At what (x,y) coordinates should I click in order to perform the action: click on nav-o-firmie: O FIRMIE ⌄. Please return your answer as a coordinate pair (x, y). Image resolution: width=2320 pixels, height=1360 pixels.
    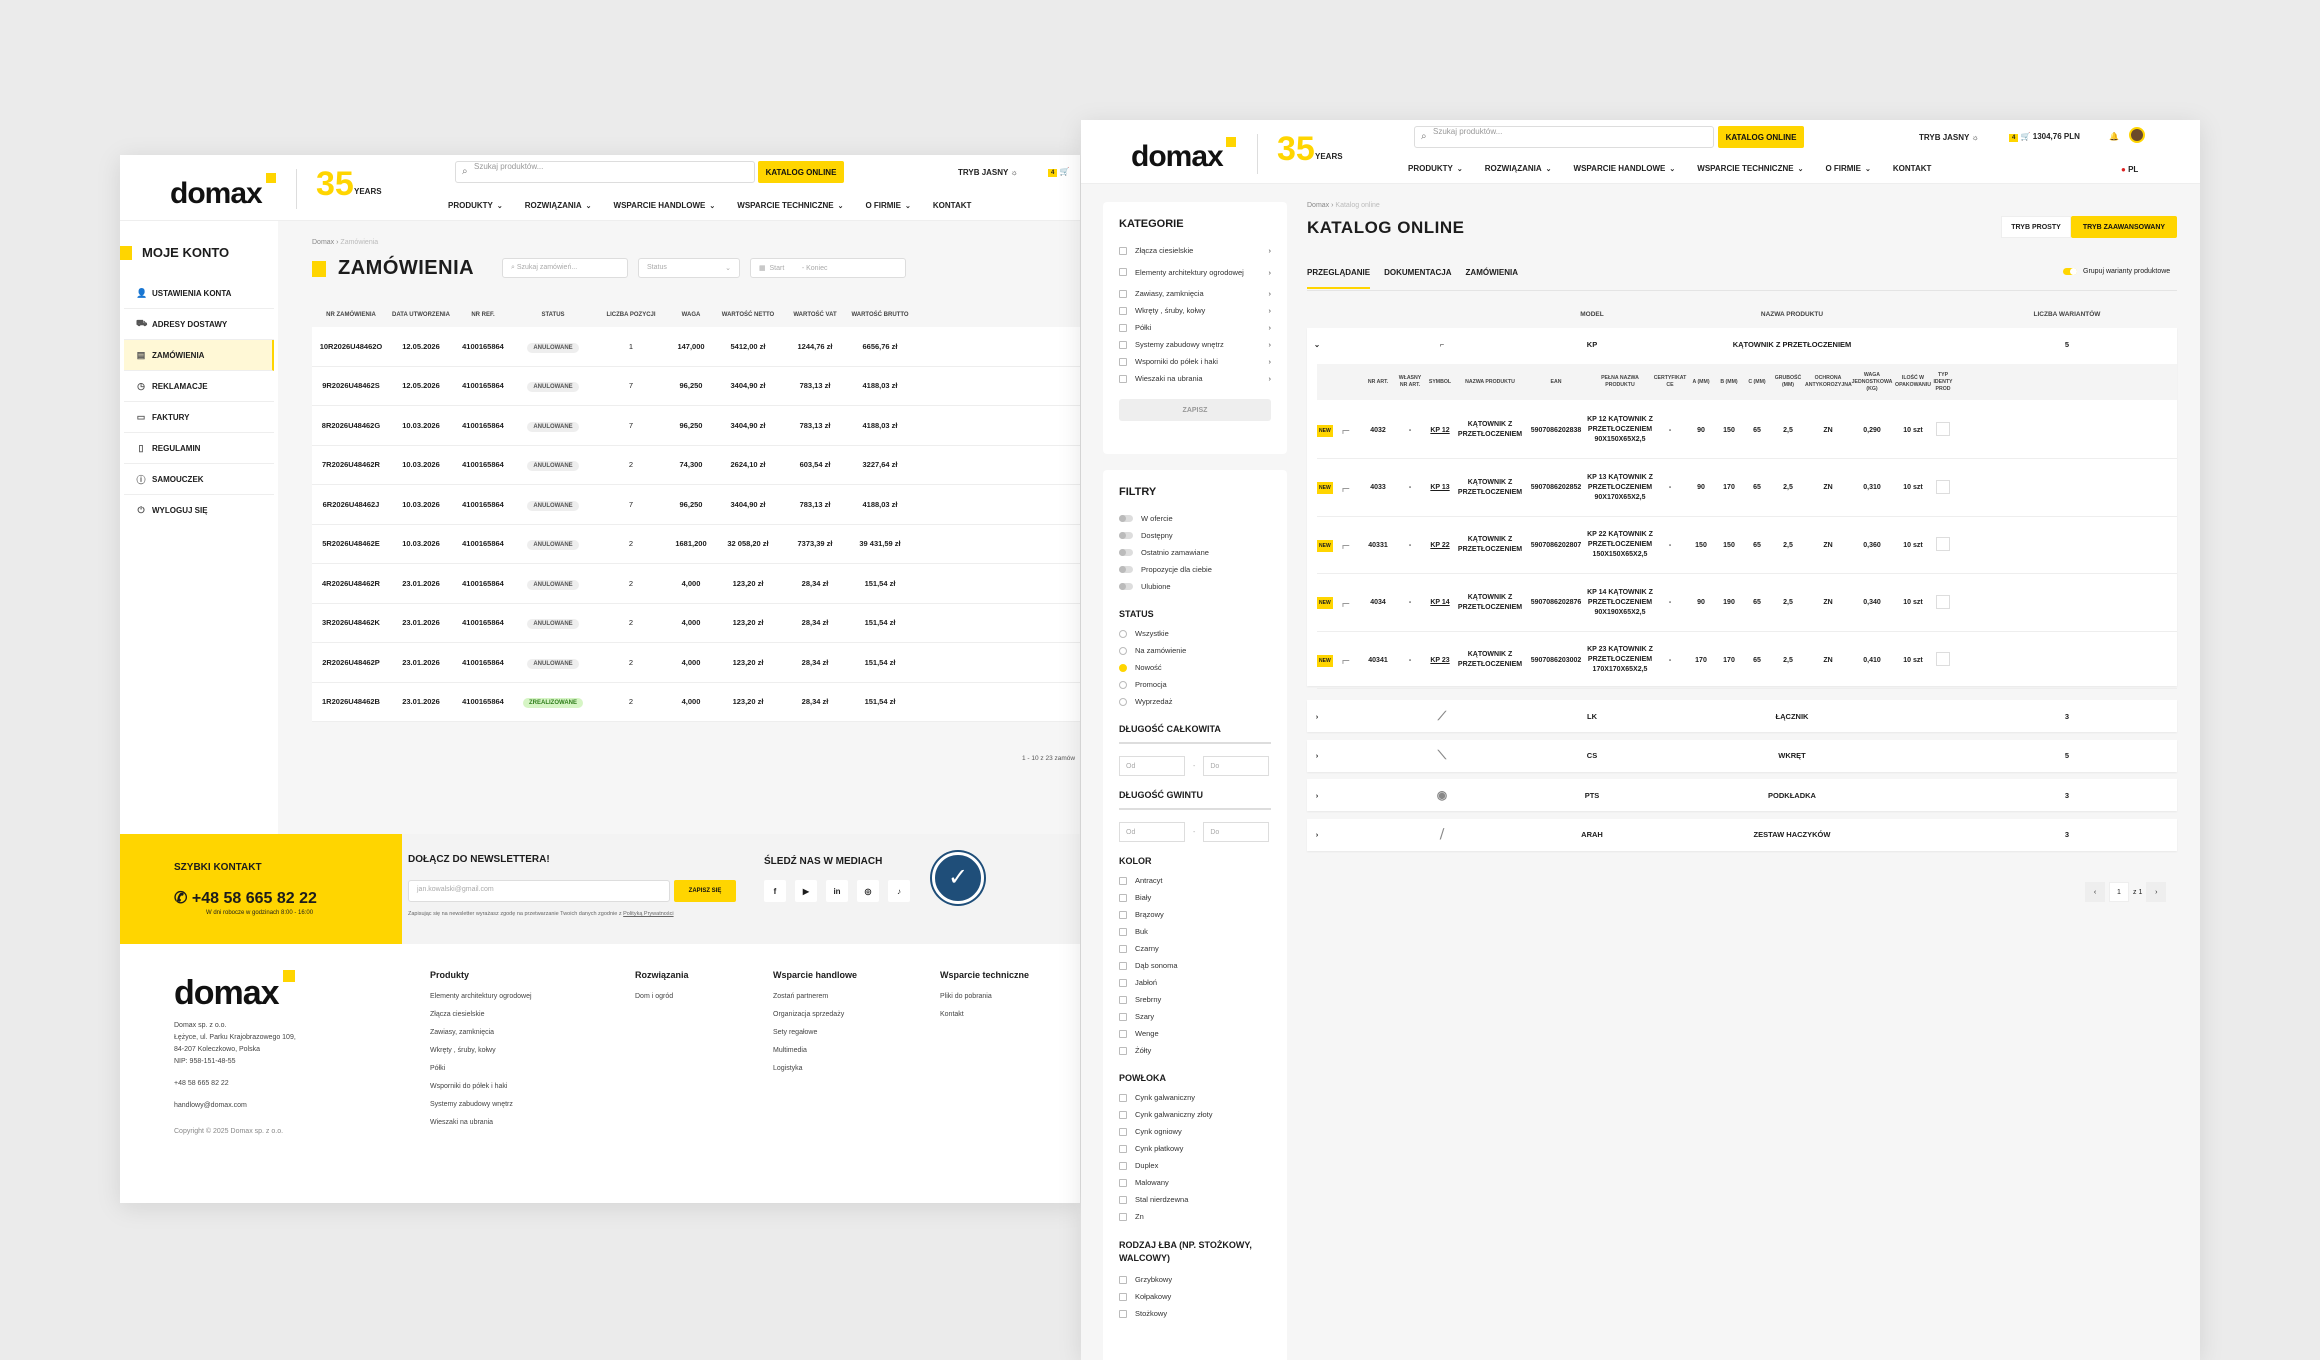
    Looking at the image, I should click on (1847, 168).